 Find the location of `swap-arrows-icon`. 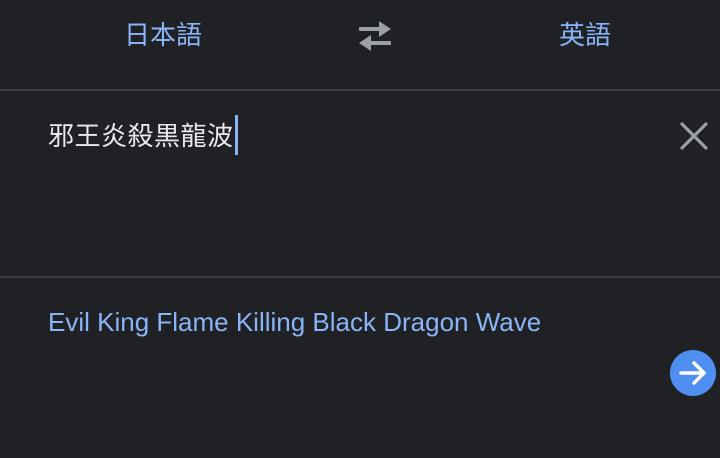

swap-arrows-icon is located at coordinates (375, 36).